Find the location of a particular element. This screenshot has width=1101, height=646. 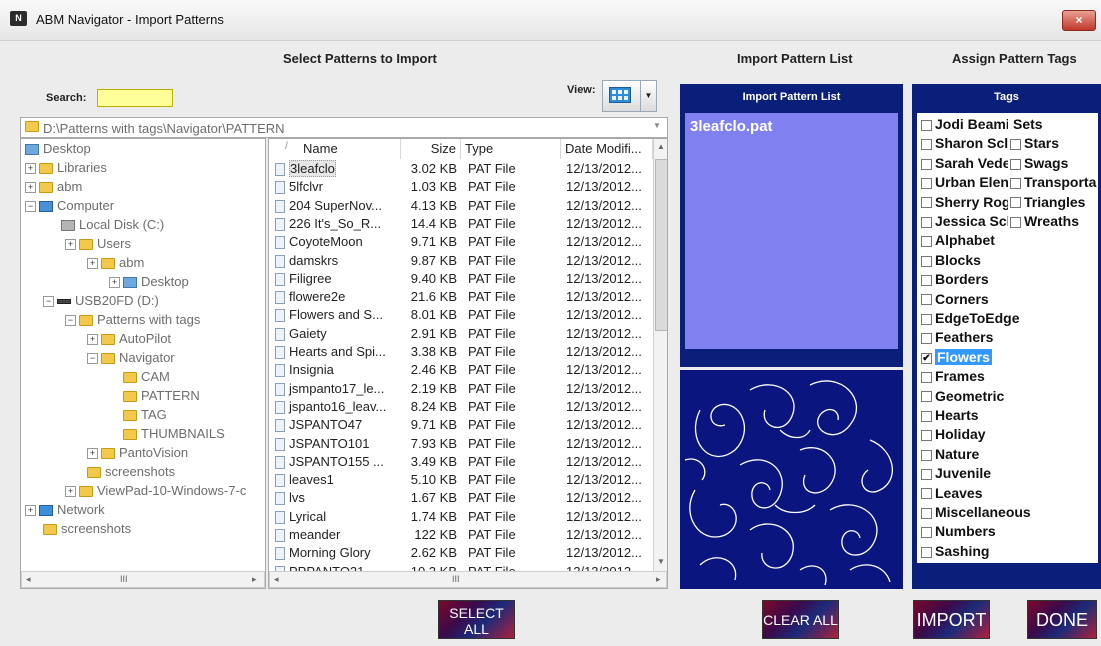

tree-item-patterns-with-tags: − Patterns with tags is located at coordinates (132, 319).